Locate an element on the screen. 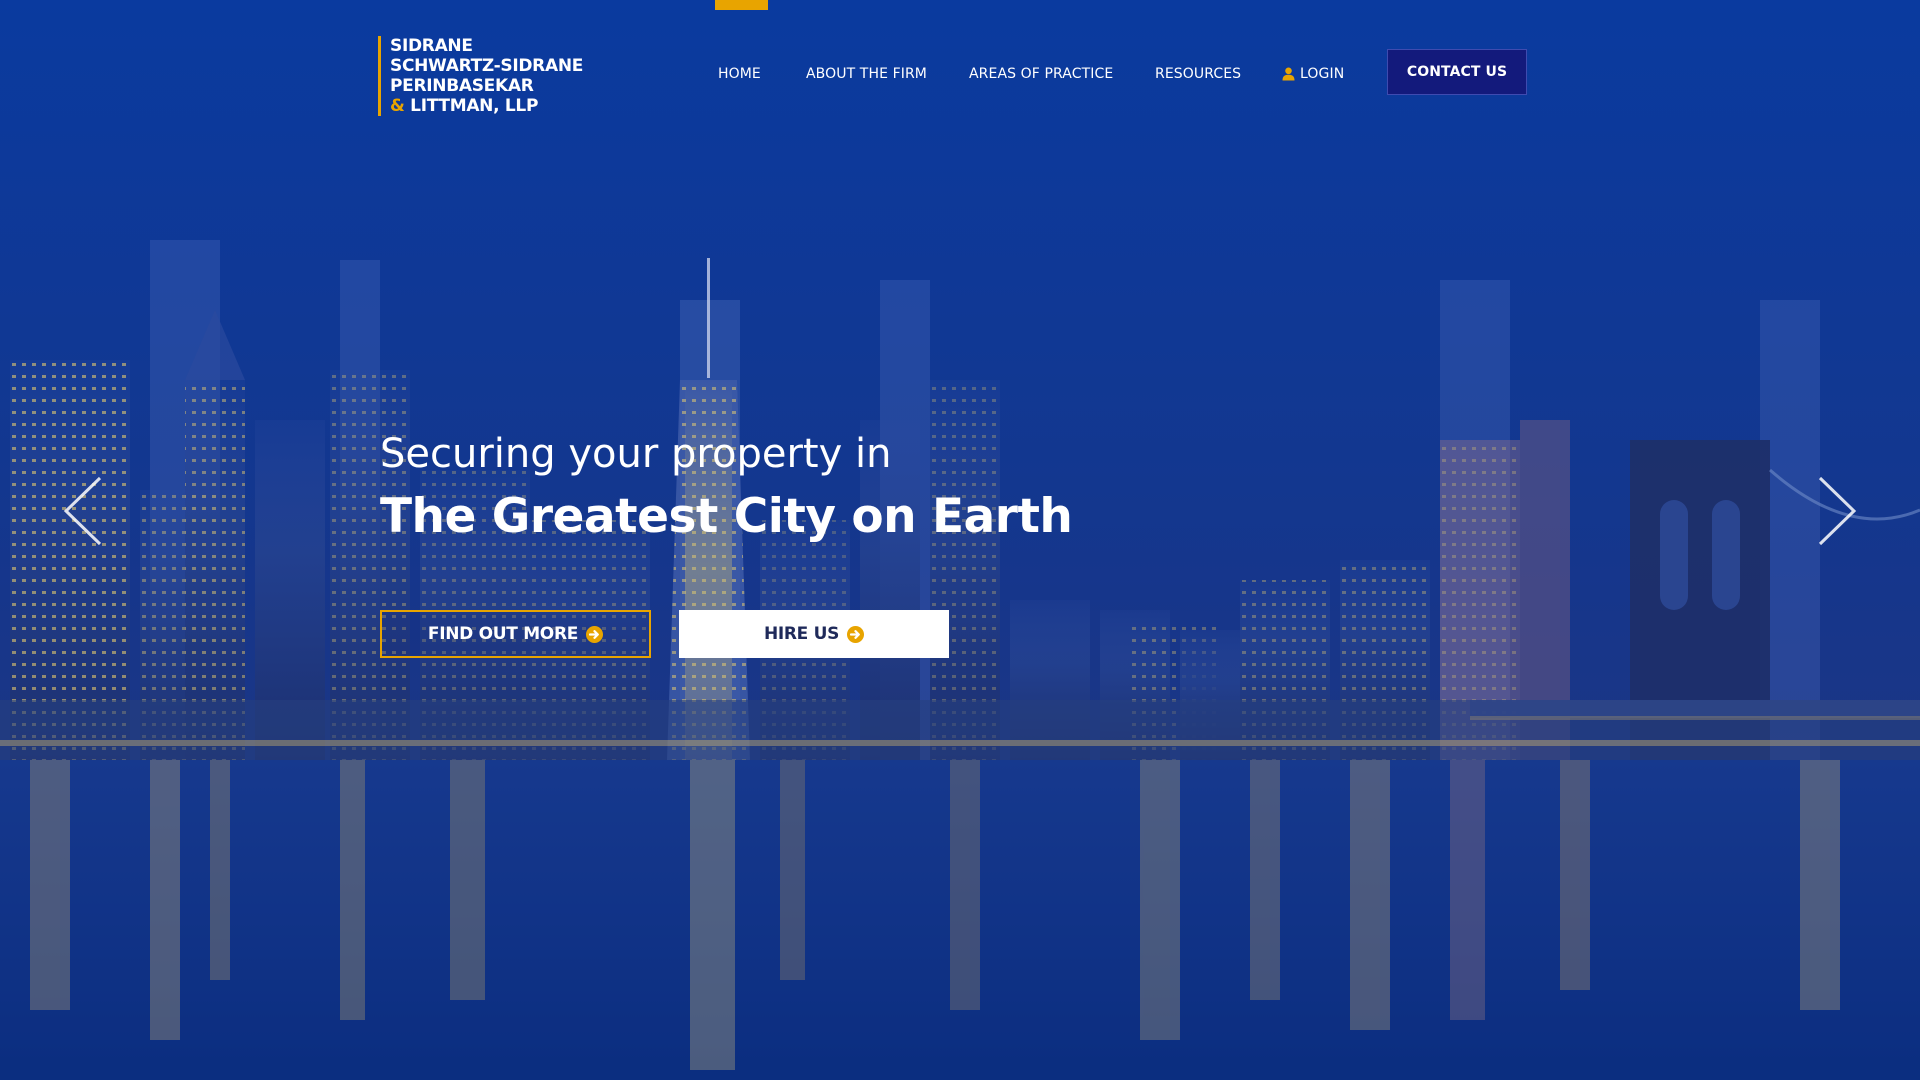 The image size is (1920, 1080). logo-line-4-text: LITTMAN, LLP is located at coordinates (474, 106).